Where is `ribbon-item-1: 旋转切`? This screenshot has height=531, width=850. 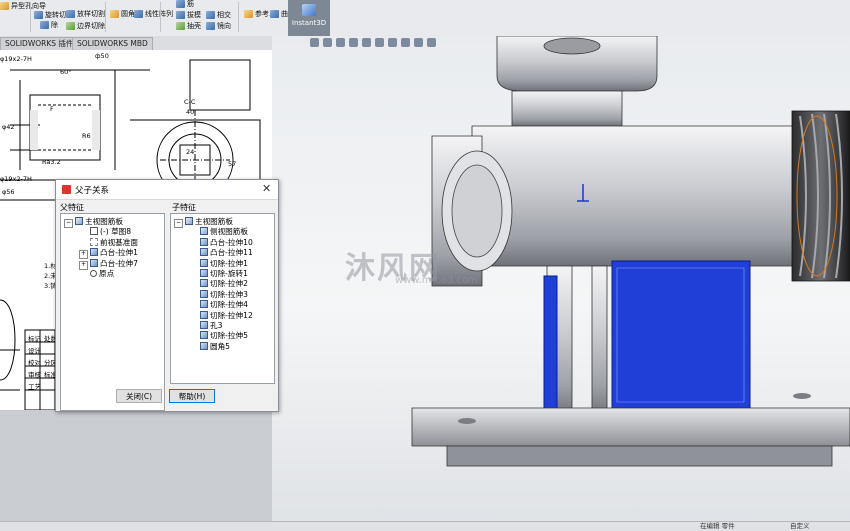 ribbon-item-1: 旋转切 is located at coordinates (50, 15).